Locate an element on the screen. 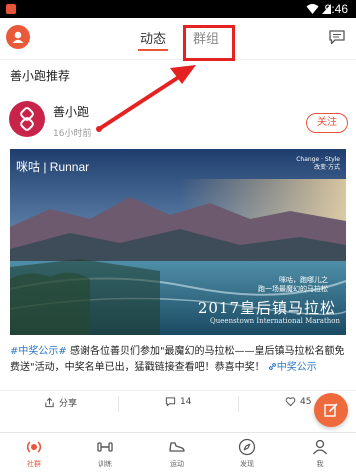 The height and width of the screenshot is (475, 356). person-icon is located at coordinates (320, 447).